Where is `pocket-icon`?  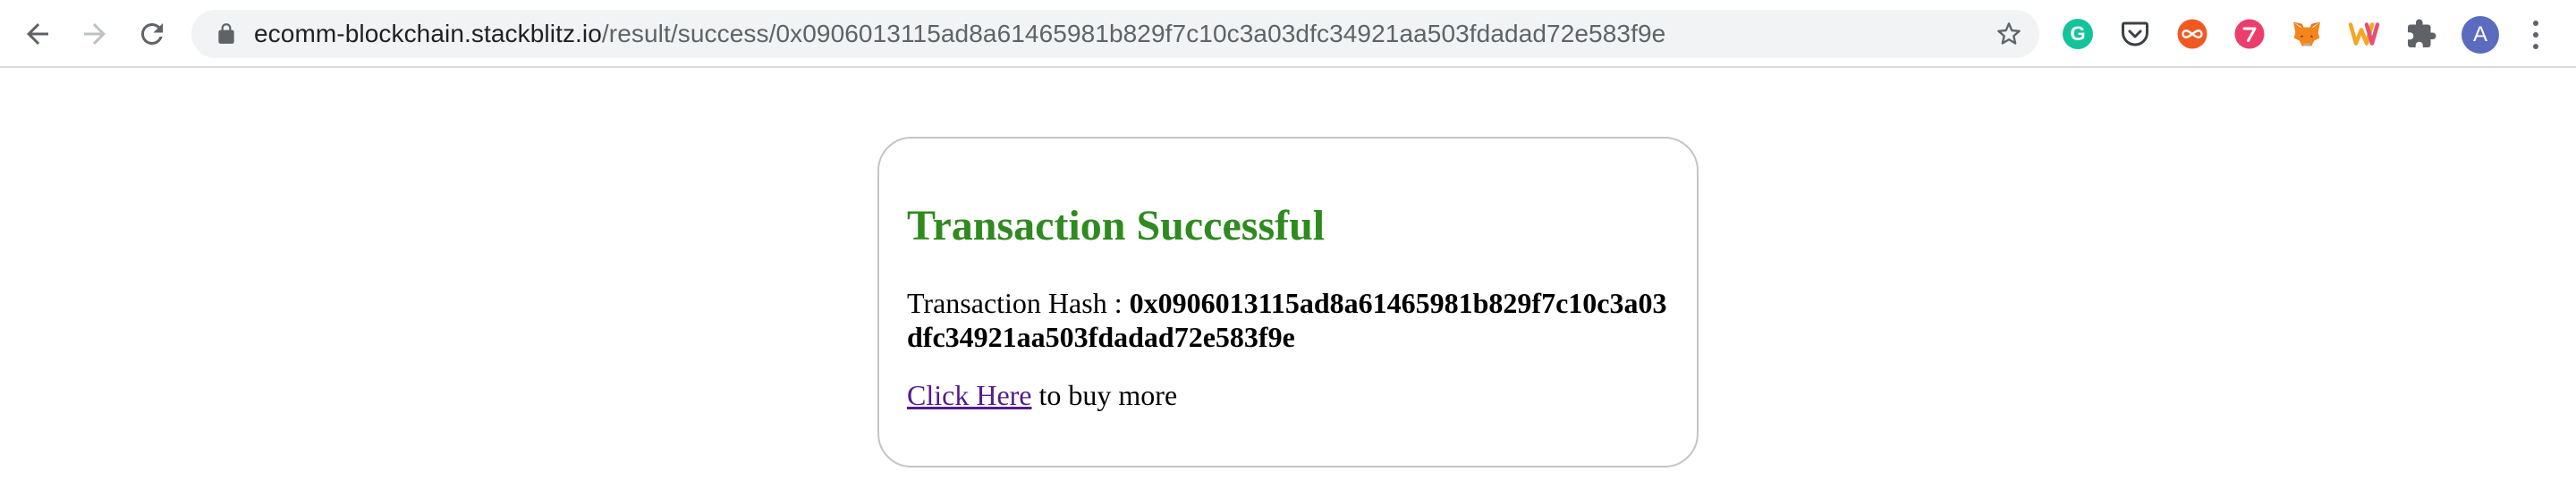 pocket-icon is located at coordinates (2135, 33).